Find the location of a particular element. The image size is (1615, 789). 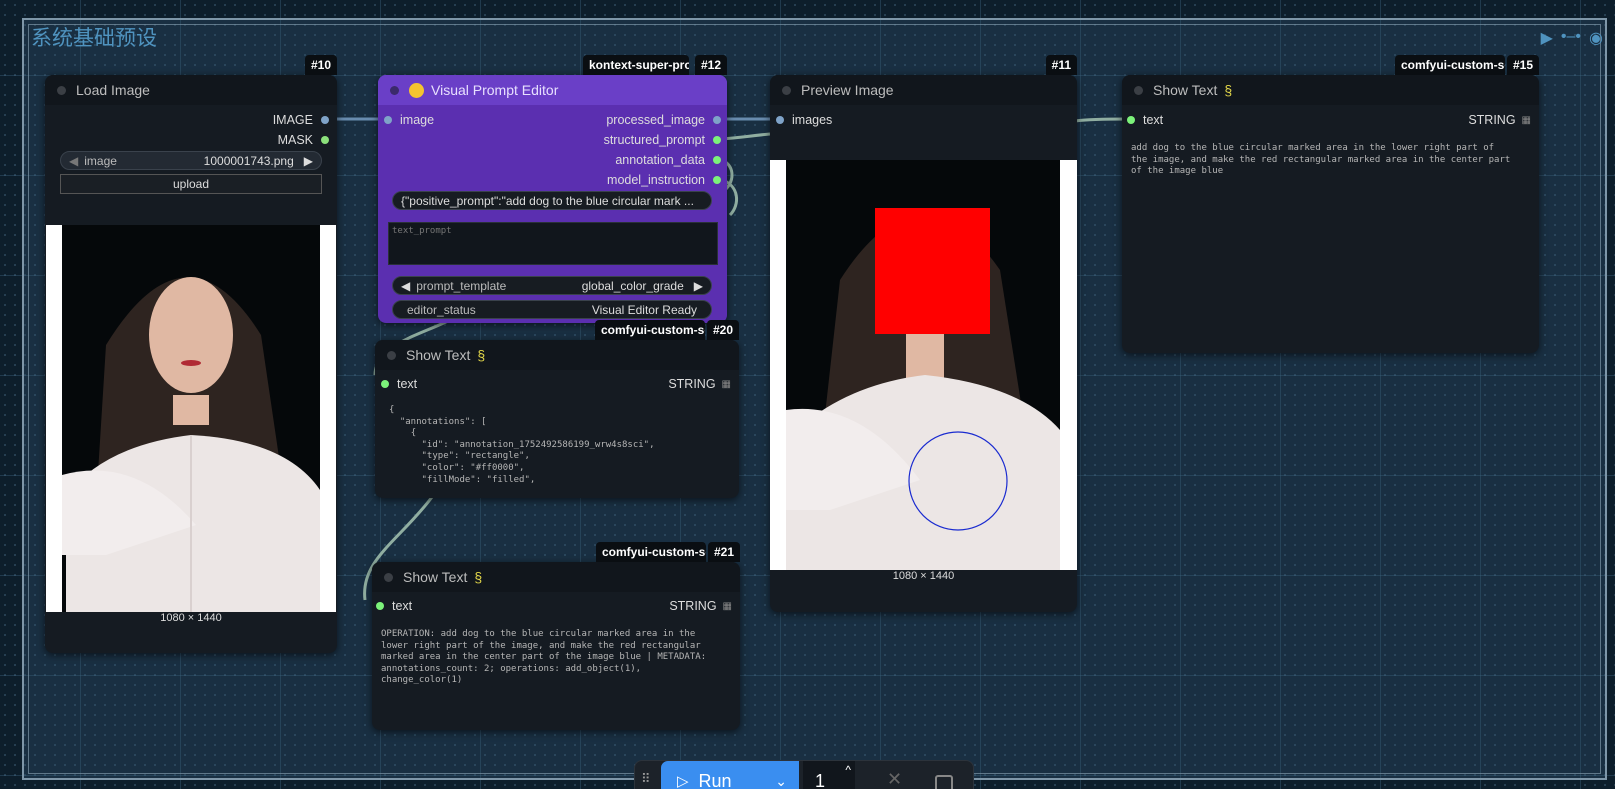

stop-icon is located at coordinates (944, 782).